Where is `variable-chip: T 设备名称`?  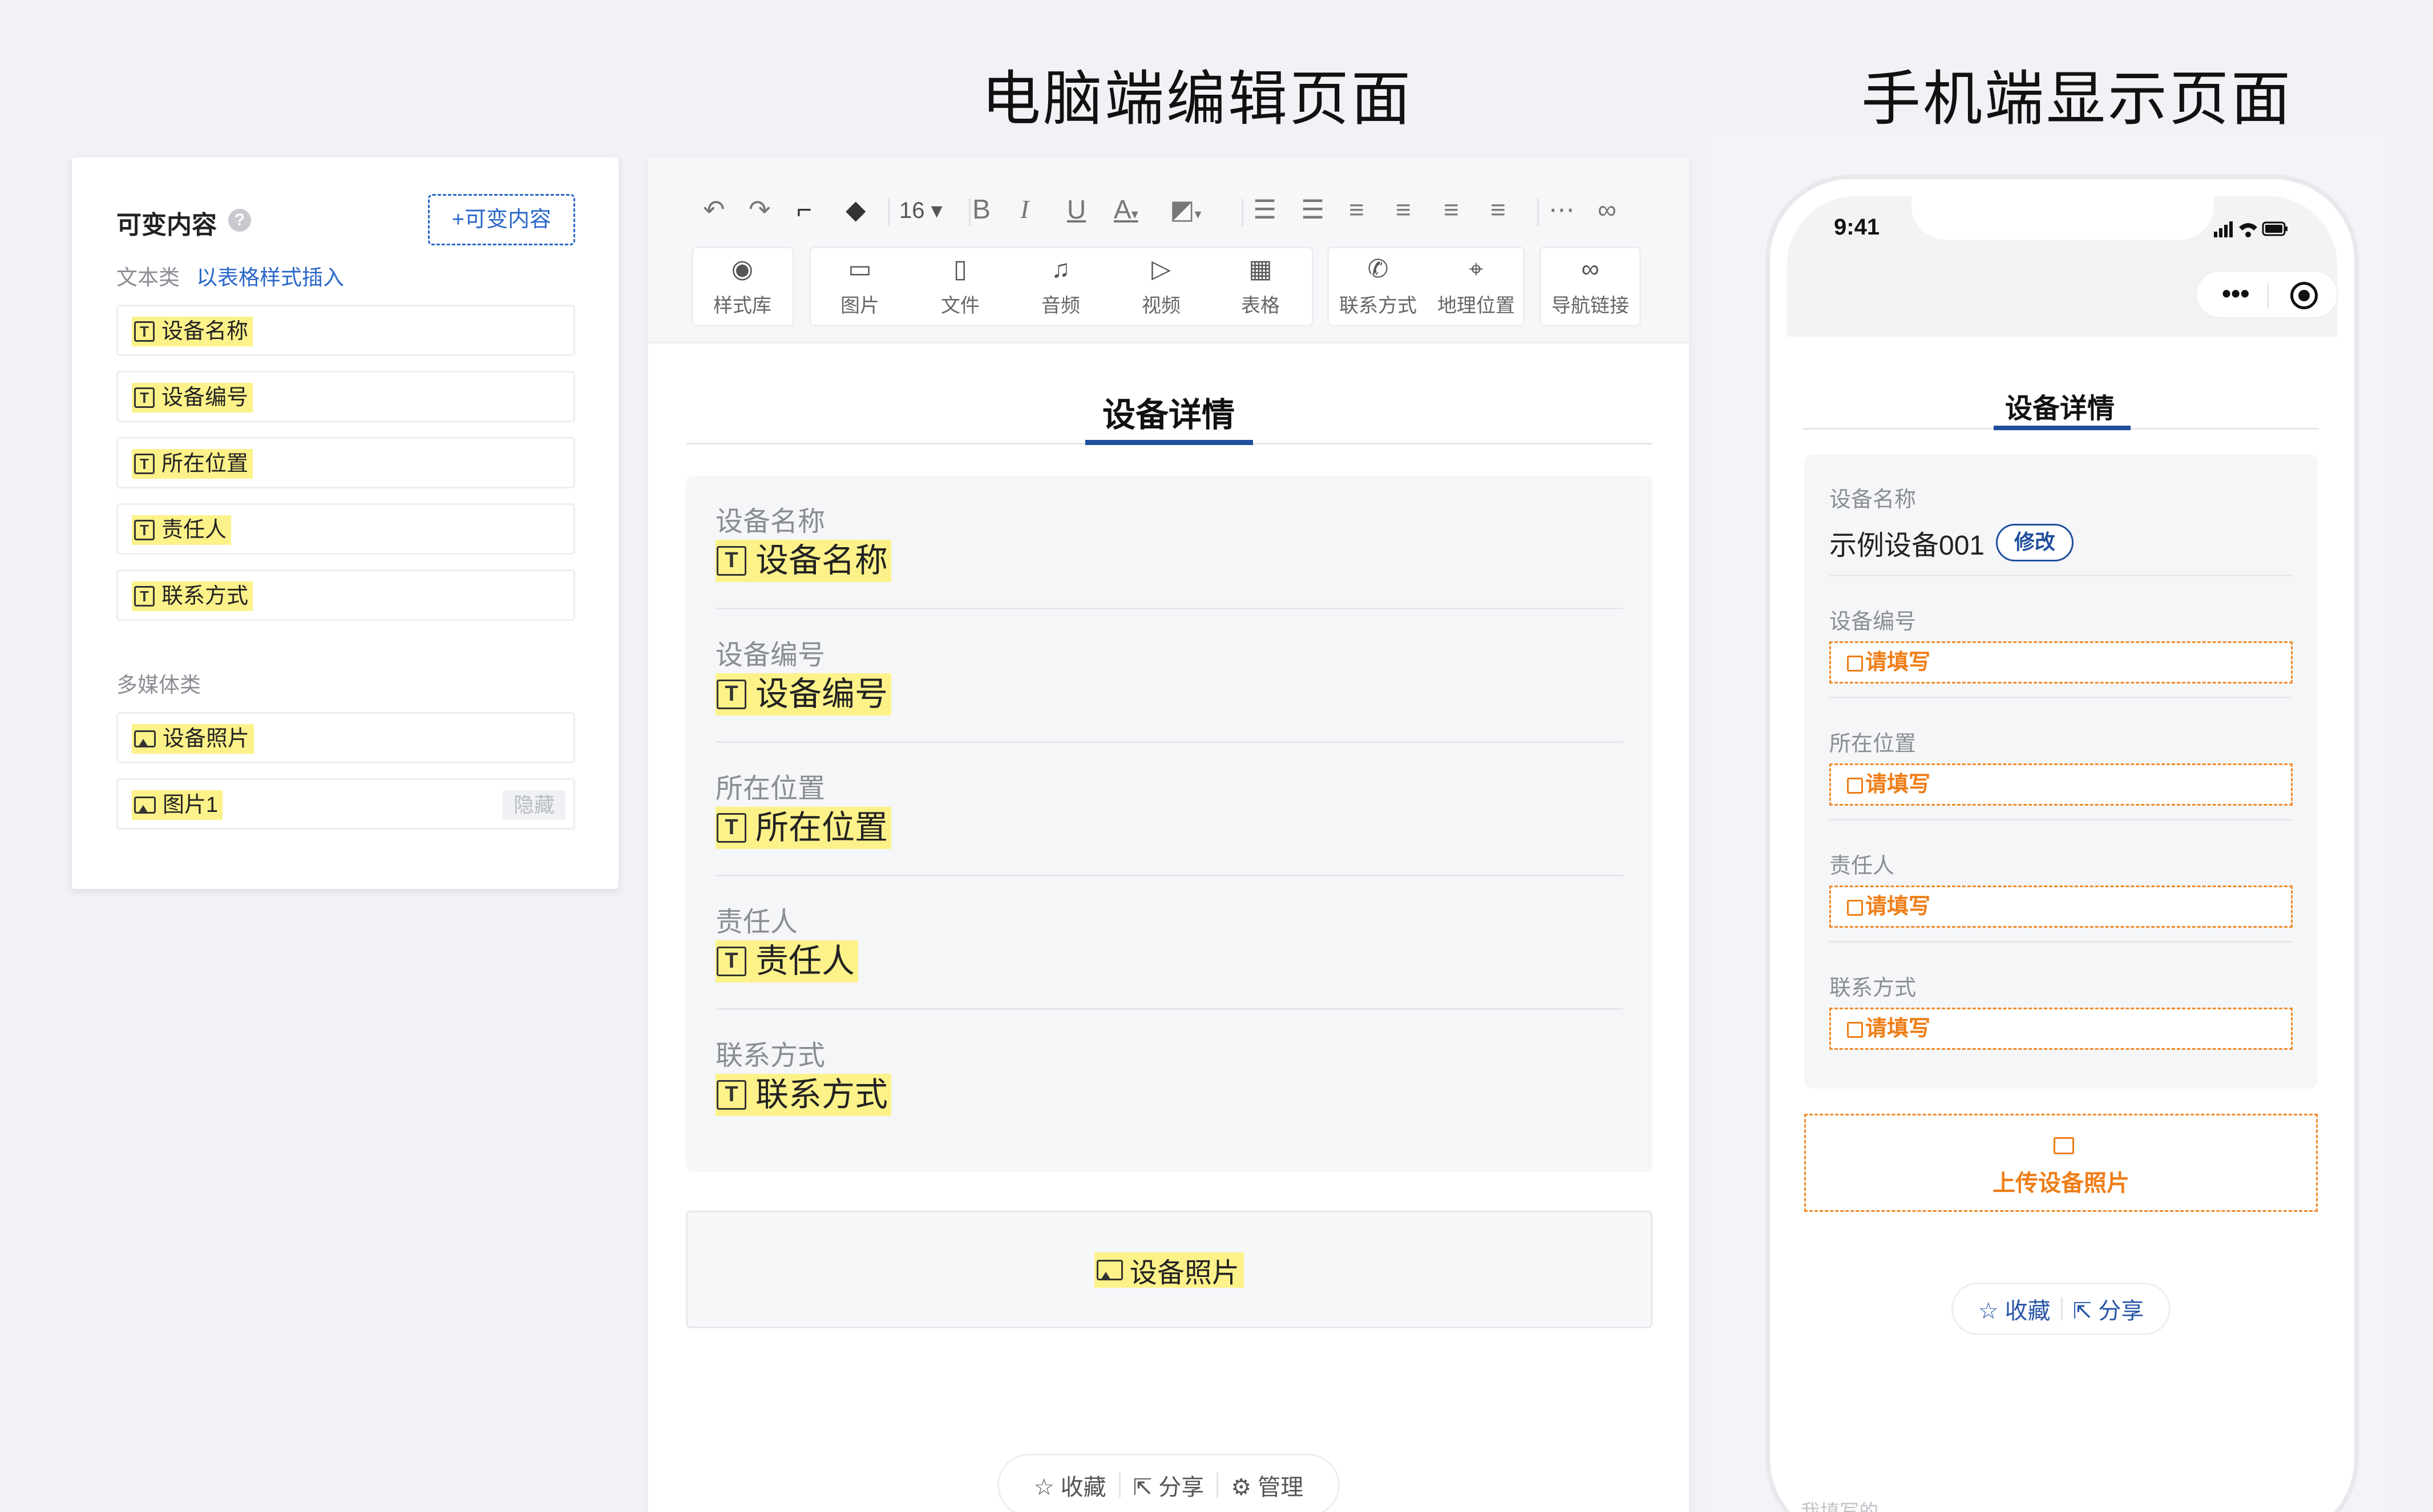
variable-chip: T 设备名称 is located at coordinates (804, 561).